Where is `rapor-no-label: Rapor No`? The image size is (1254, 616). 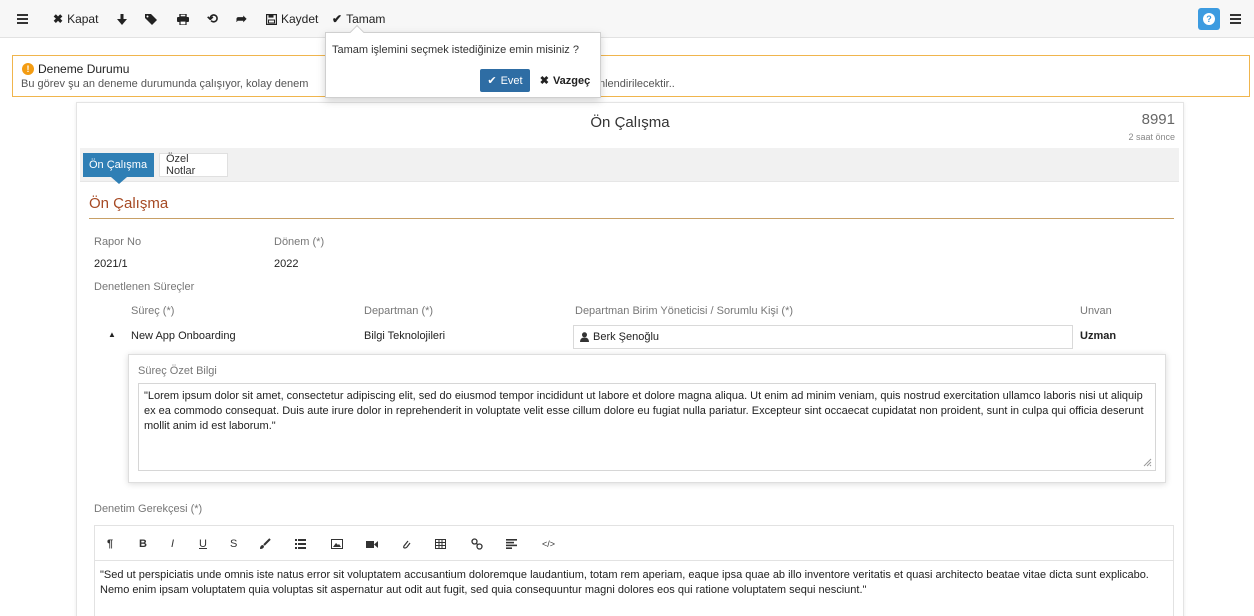 rapor-no-label: Rapor No is located at coordinates (118, 242).